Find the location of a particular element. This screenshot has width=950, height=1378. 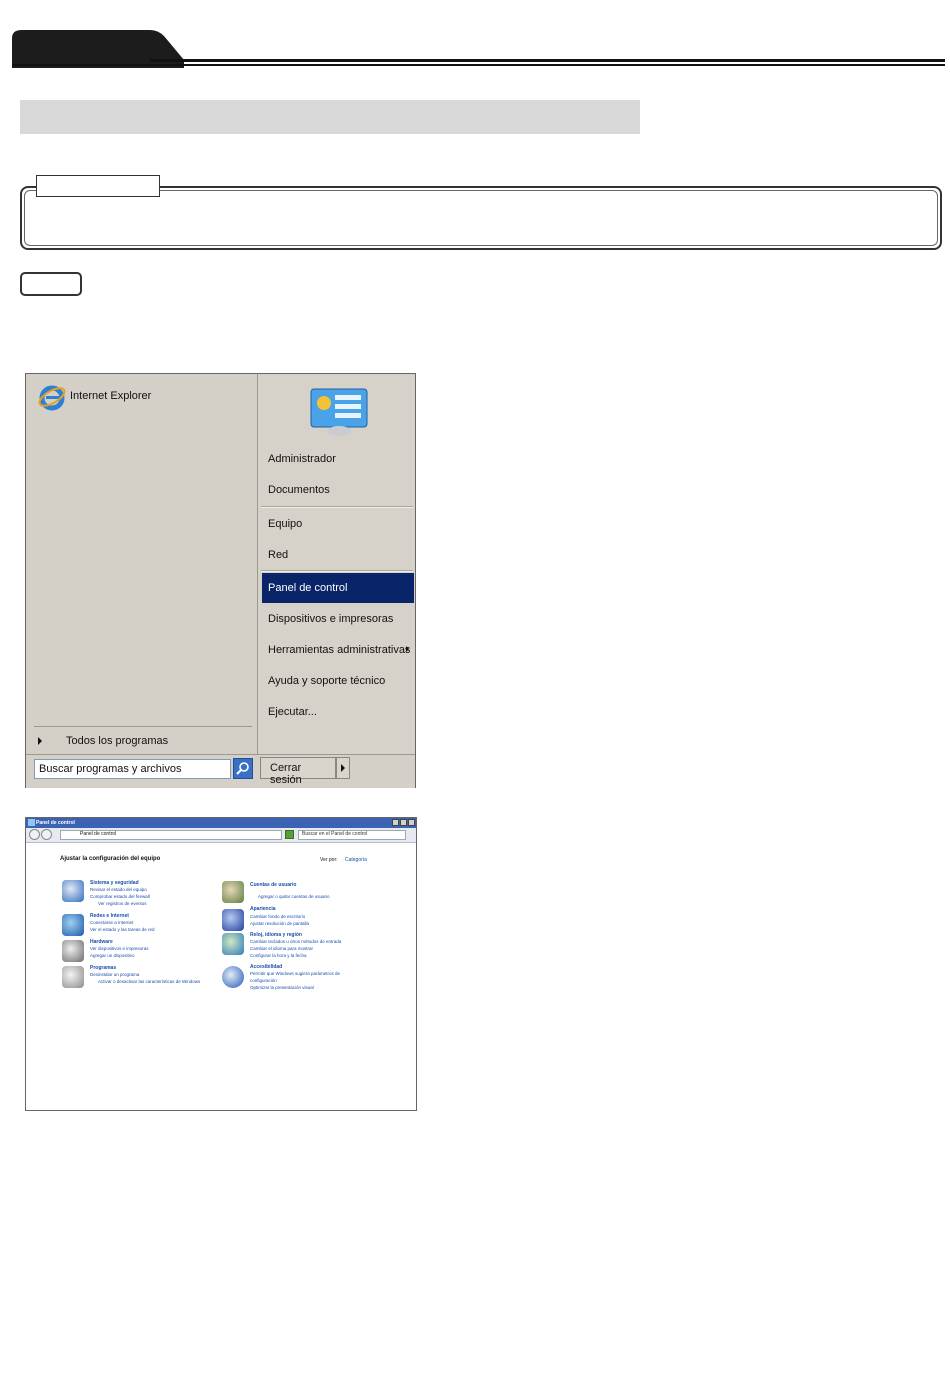

users-icon is located at coordinates (233, 892).